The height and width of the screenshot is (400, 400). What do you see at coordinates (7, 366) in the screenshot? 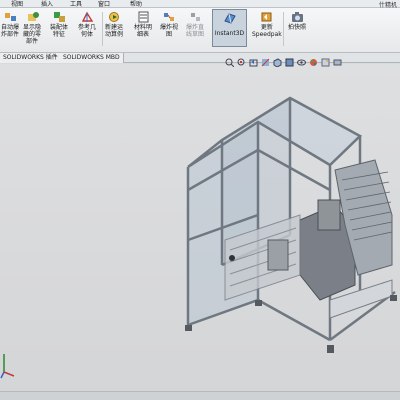
I see `coordinate-triad-icon` at bounding box center [7, 366].